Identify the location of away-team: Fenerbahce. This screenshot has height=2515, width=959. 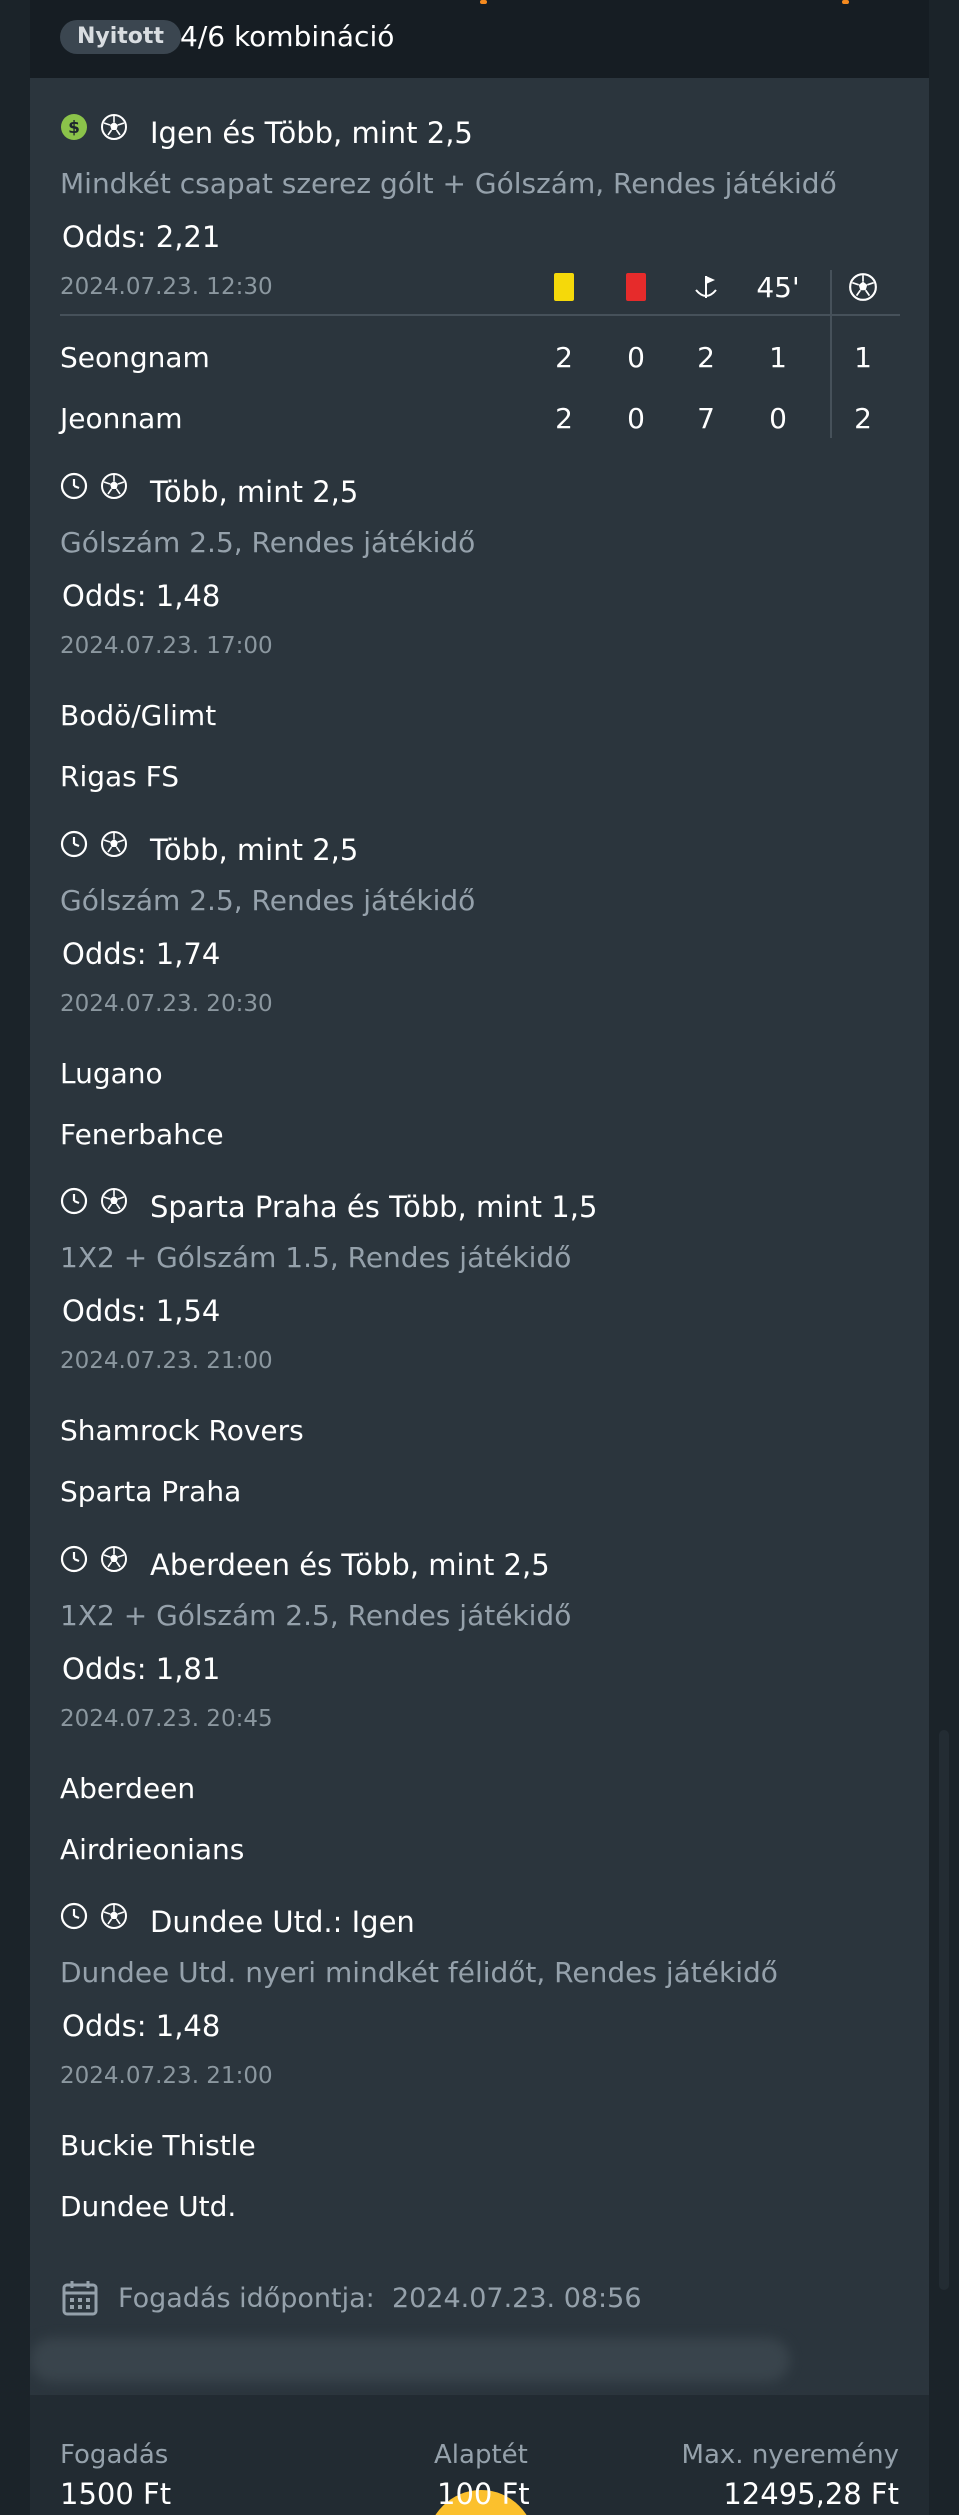
(142, 1134).